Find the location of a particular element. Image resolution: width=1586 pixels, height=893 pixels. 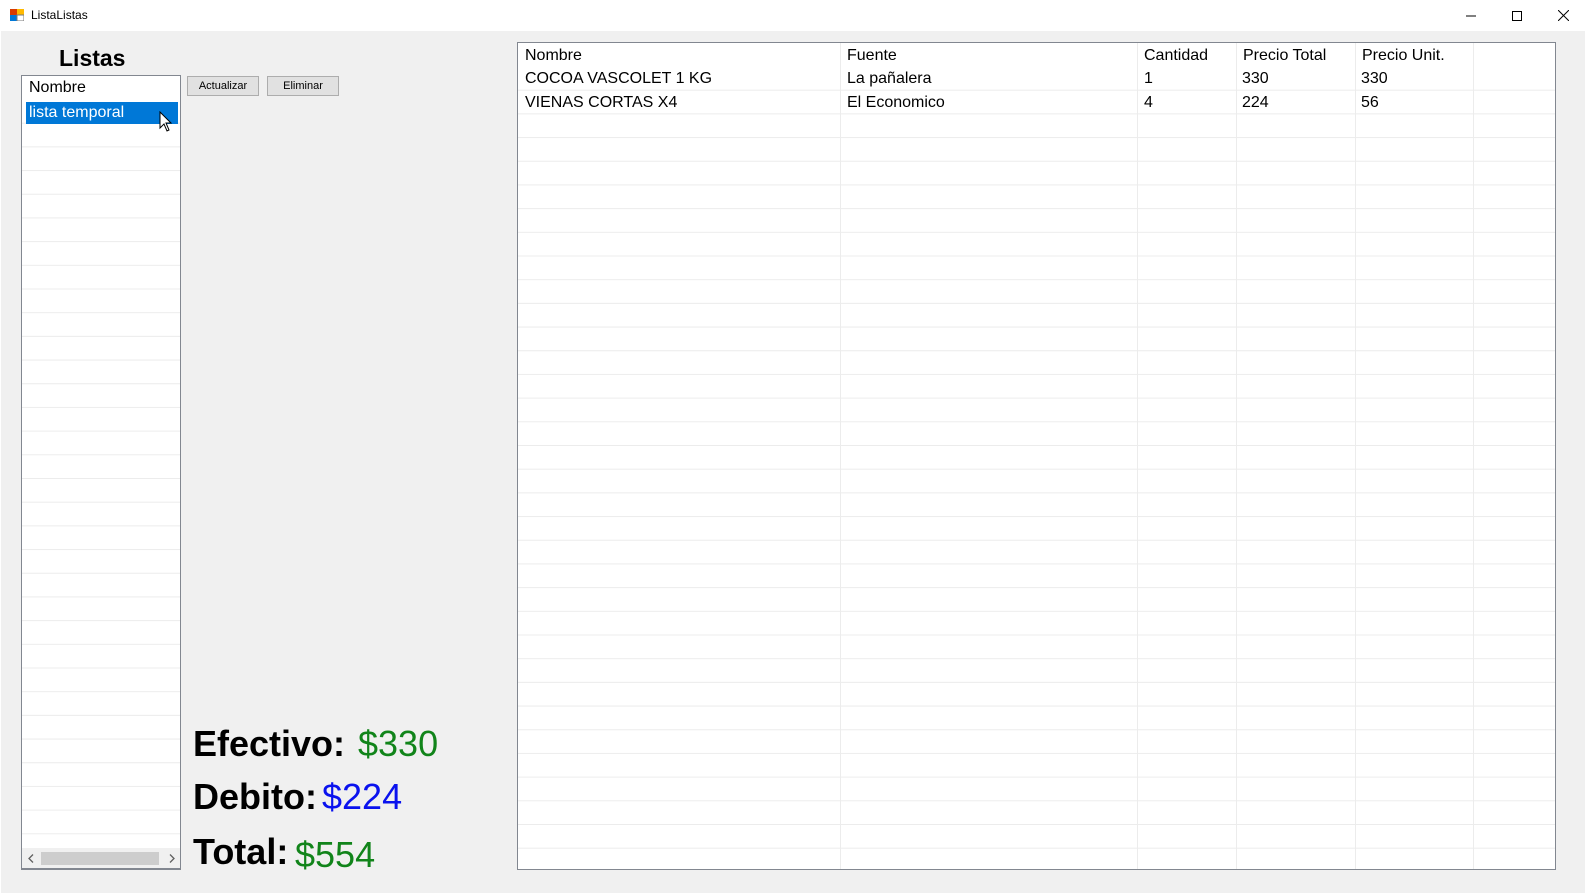

app-icon is located at coordinates (17, 15).